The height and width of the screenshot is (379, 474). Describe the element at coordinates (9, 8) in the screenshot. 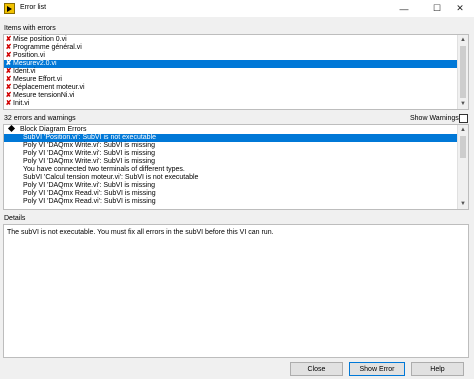

I see `labview-app-icon` at that location.